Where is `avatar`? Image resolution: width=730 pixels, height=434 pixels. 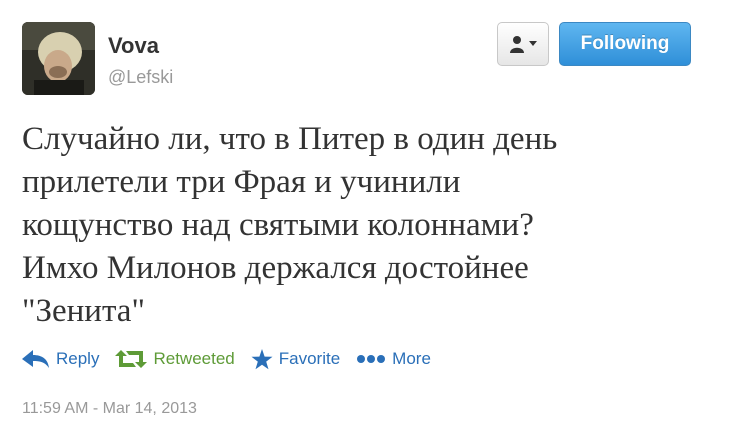
avatar is located at coordinates (58, 58).